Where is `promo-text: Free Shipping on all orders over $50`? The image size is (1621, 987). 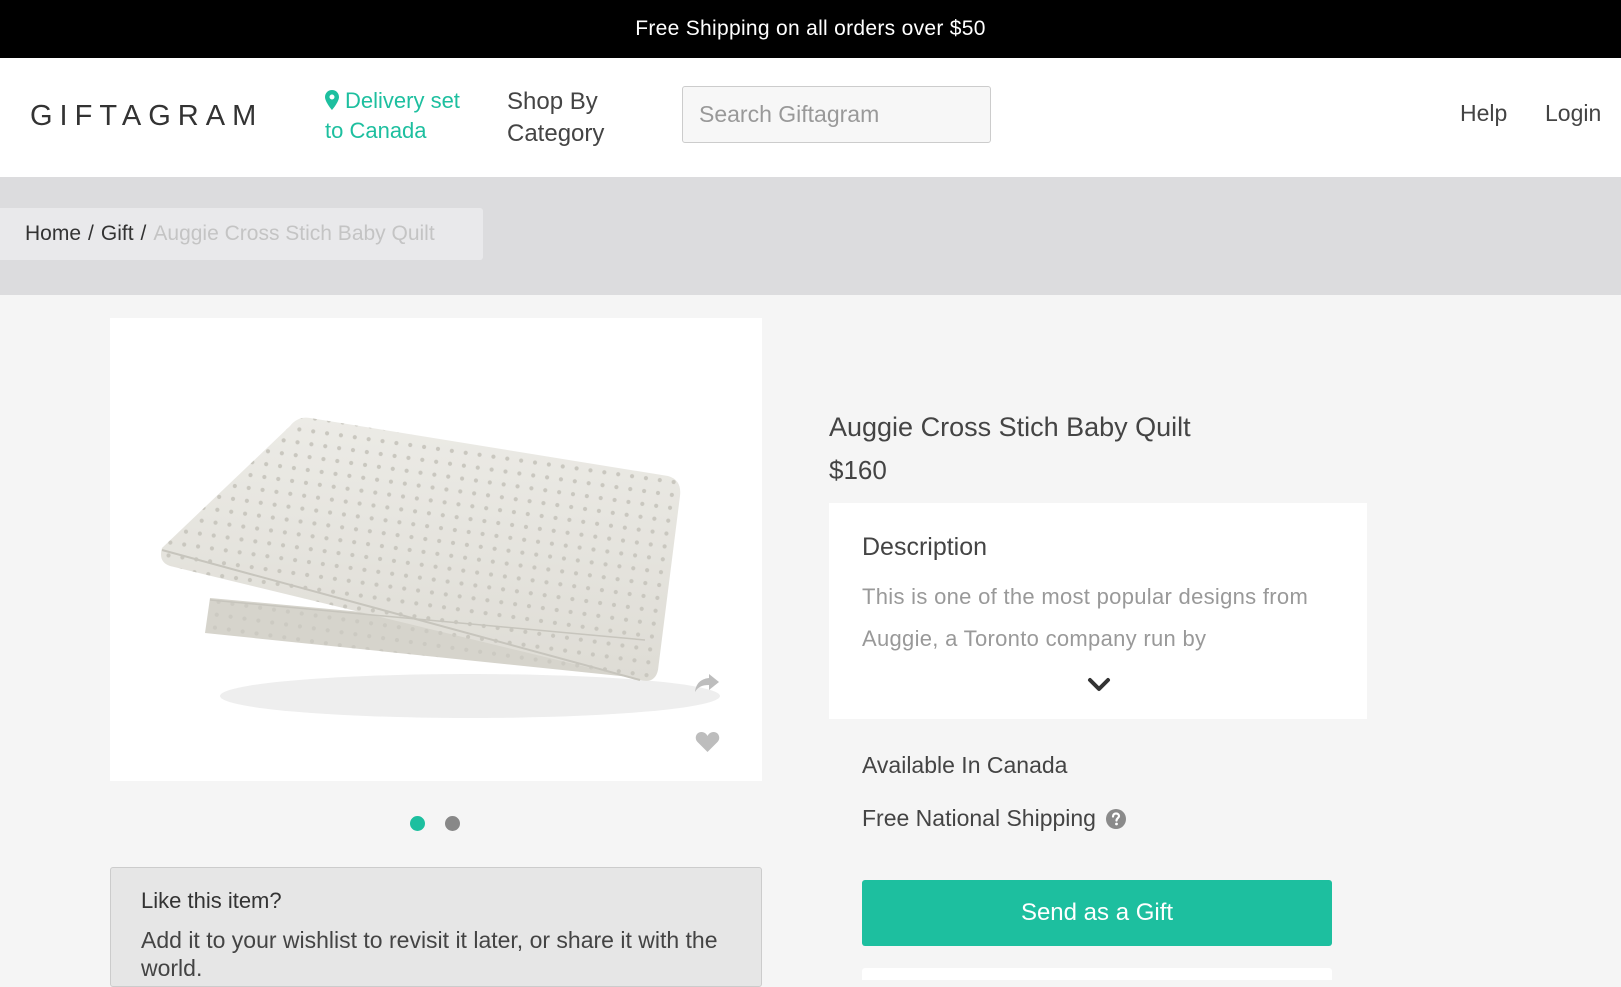 promo-text: Free Shipping on all orders over $50 is located at coordinates (810, 28).